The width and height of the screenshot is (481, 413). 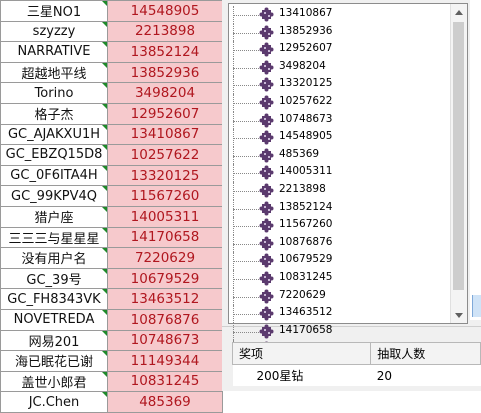 What do you see at coordinates (340, 102) in the screenshot?
I see `list-item: 10257622` at bounding box center [340, 102].